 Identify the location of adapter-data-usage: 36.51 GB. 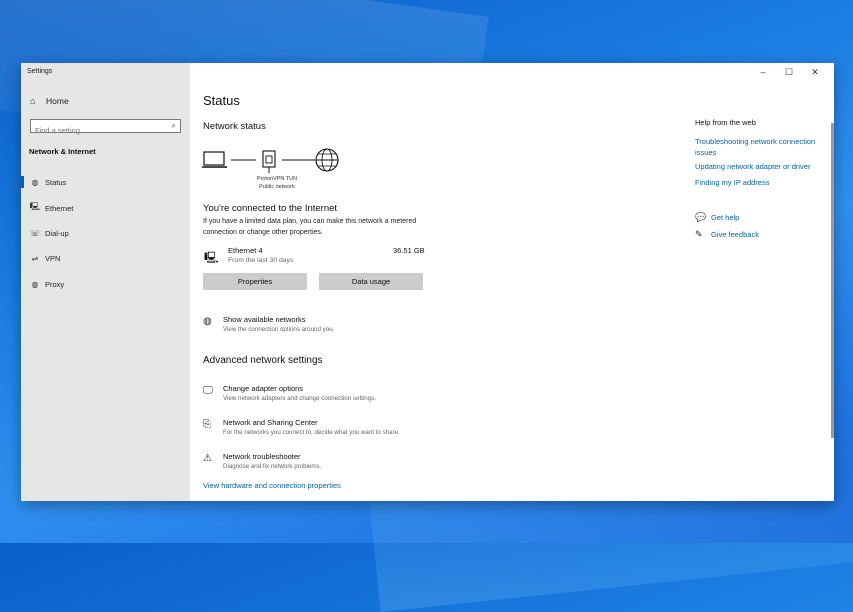
(409, 250).